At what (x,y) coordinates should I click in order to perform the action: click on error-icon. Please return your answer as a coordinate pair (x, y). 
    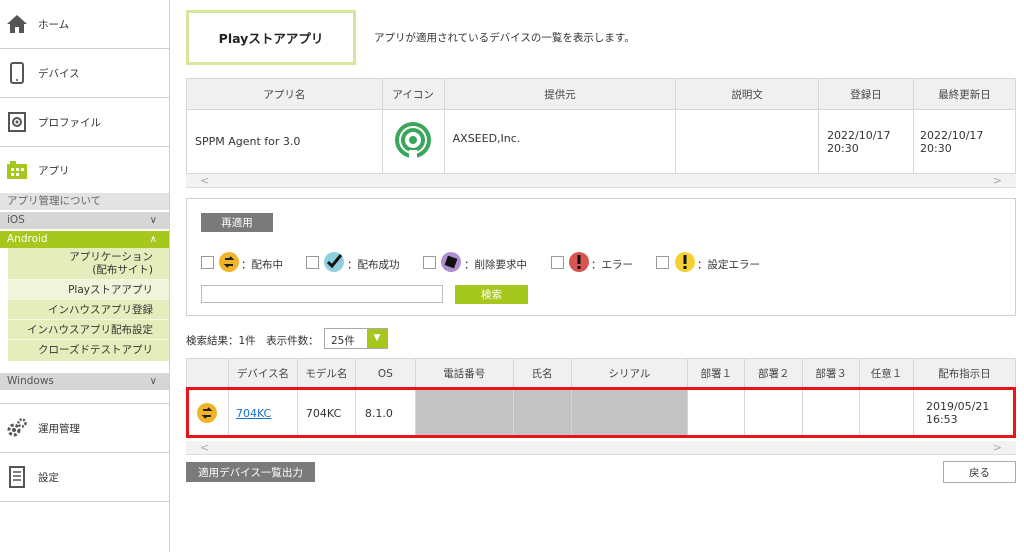
    Looking at the image, I should click on (579, 262).